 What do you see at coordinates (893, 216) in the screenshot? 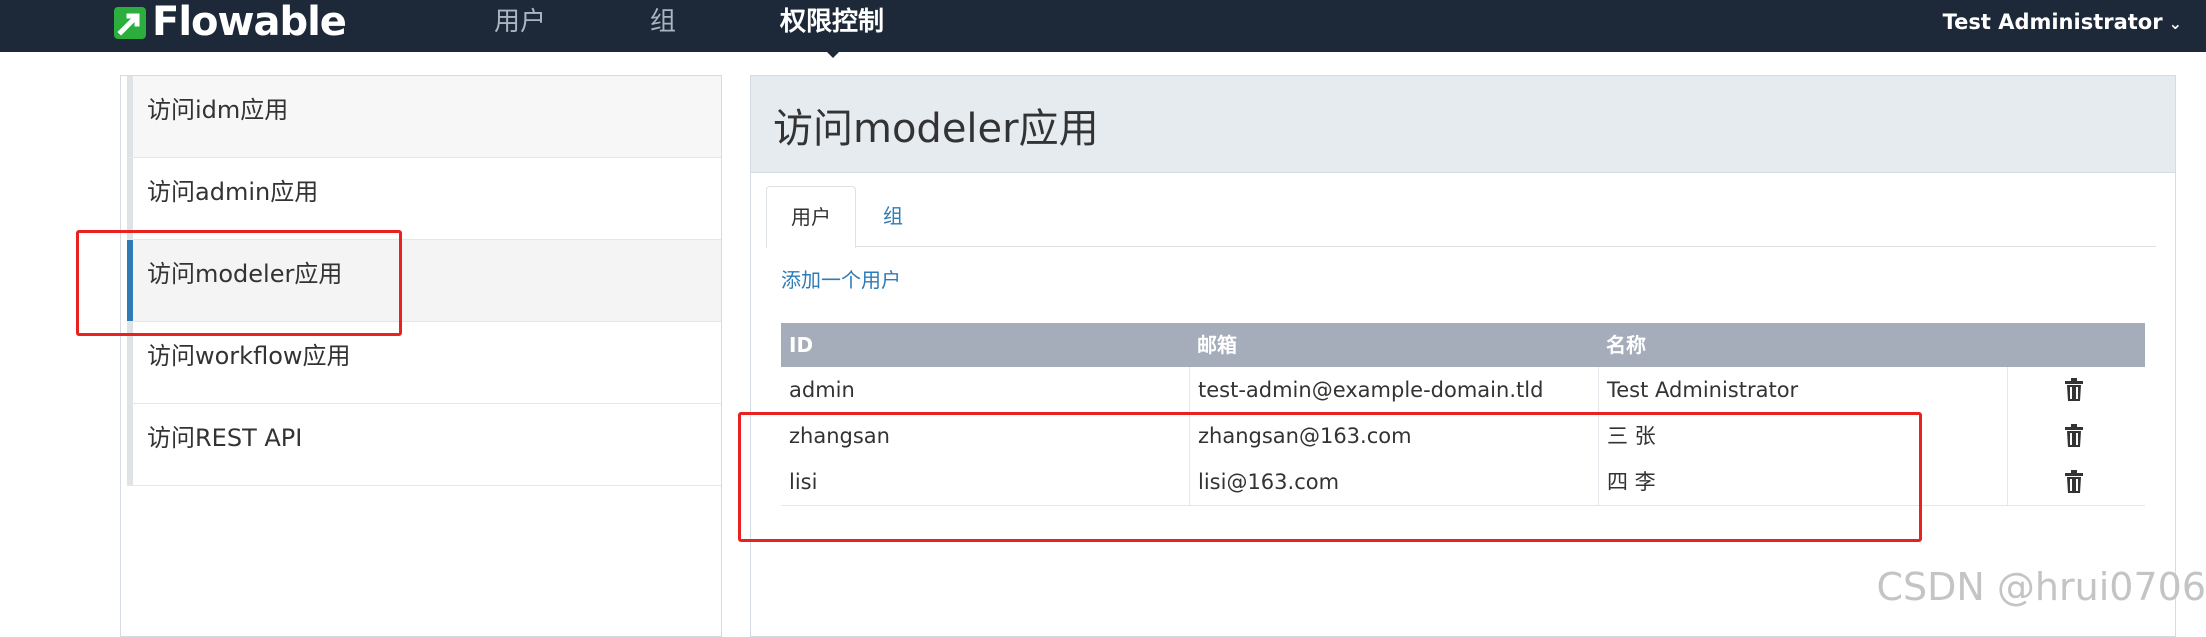
I see `tab-groups: 组` at bounding box center [893, 216].